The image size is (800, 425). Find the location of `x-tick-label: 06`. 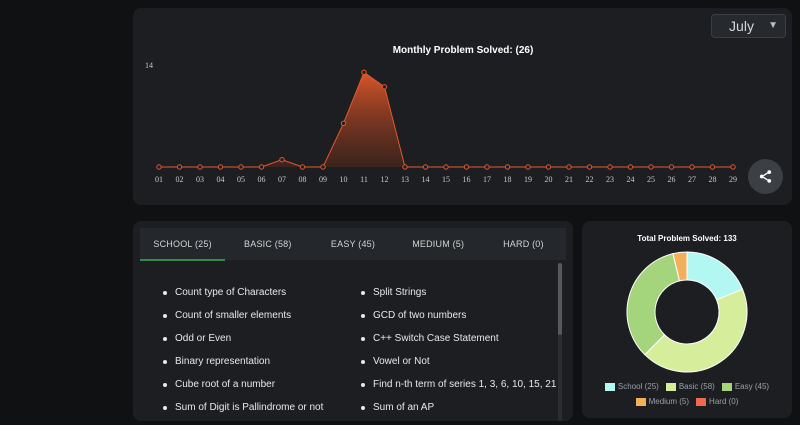

x-tick-label: 06 is located at coordinates (262, 179).